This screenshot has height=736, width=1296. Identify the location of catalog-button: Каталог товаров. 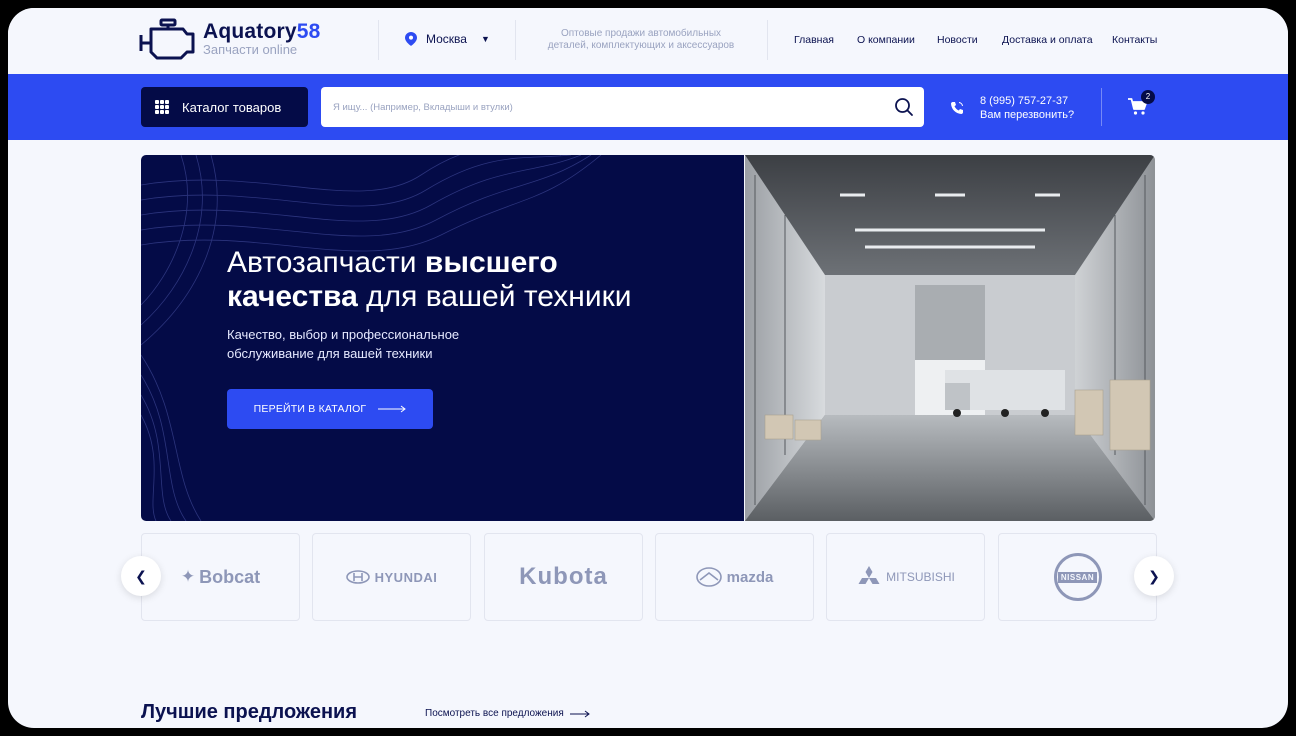
(224, 107).